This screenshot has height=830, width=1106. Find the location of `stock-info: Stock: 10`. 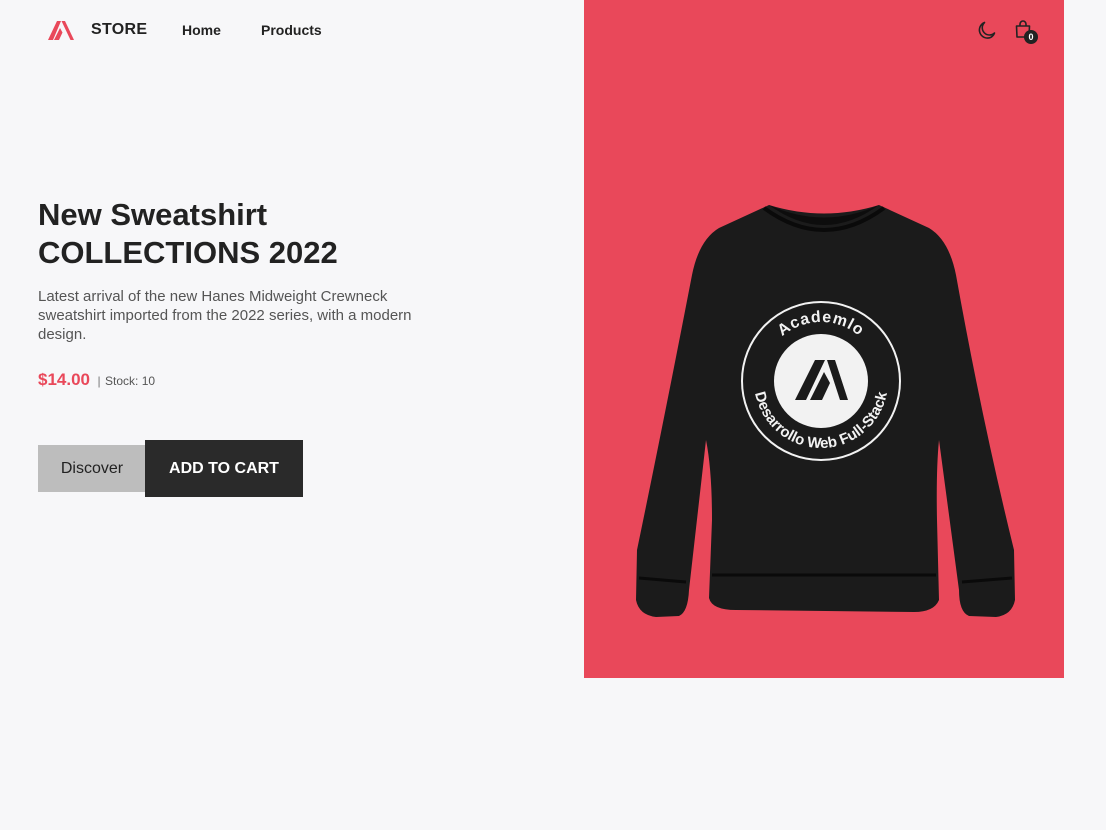

stock-info: Stock: 10 is located at coordinates (130, 381).